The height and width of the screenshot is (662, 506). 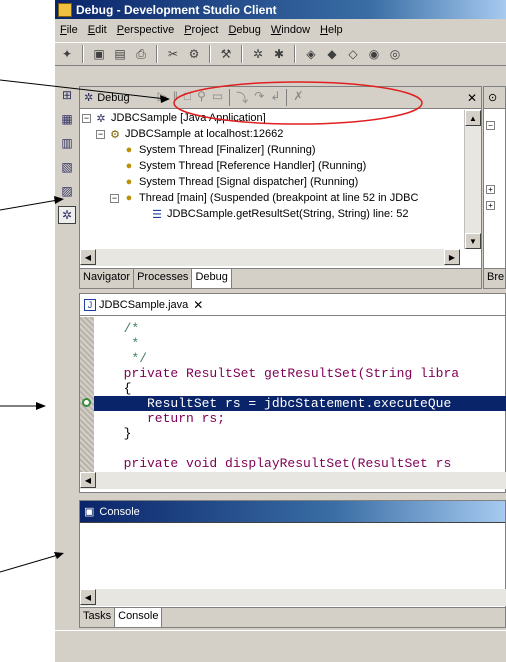 I want to click on tab-debug: Debug, so click(x=212, y=278).